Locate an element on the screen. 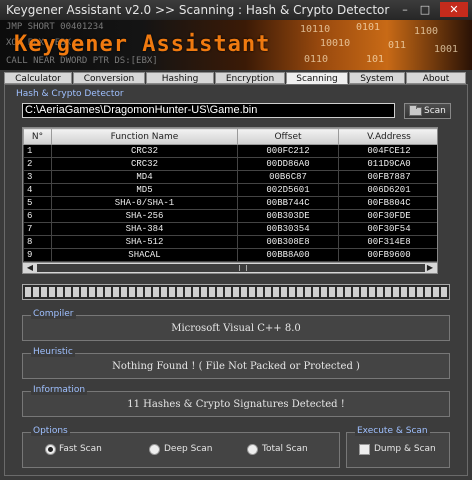 The width and height of the screenshot is (472, 480). cell-vaddress: 00F314E8 is located at coordinates (387, 242).